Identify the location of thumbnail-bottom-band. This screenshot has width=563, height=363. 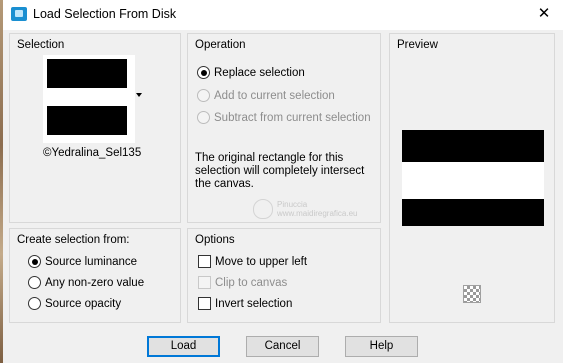
(87, 120).